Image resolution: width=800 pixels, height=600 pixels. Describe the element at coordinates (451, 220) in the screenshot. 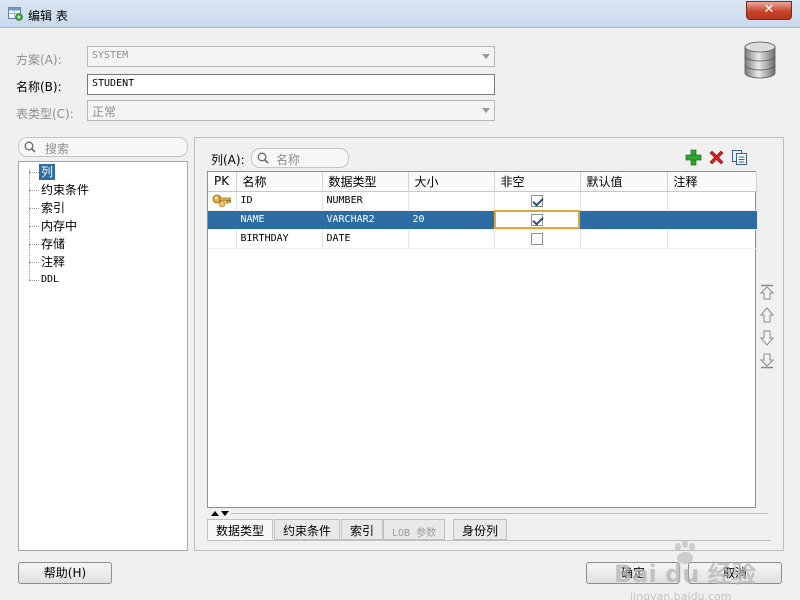

I see `size-cell: 20` at that location.